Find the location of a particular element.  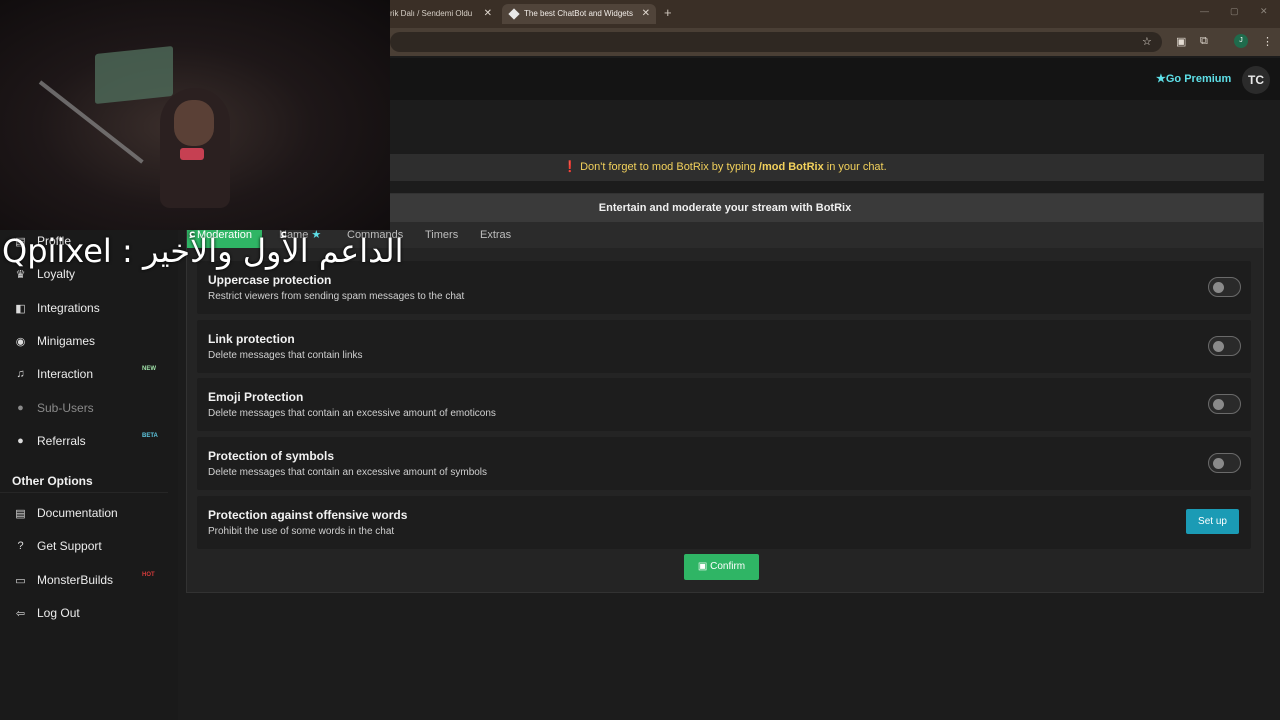

botrix-favicon-icon is located at coordinates (514, 14).